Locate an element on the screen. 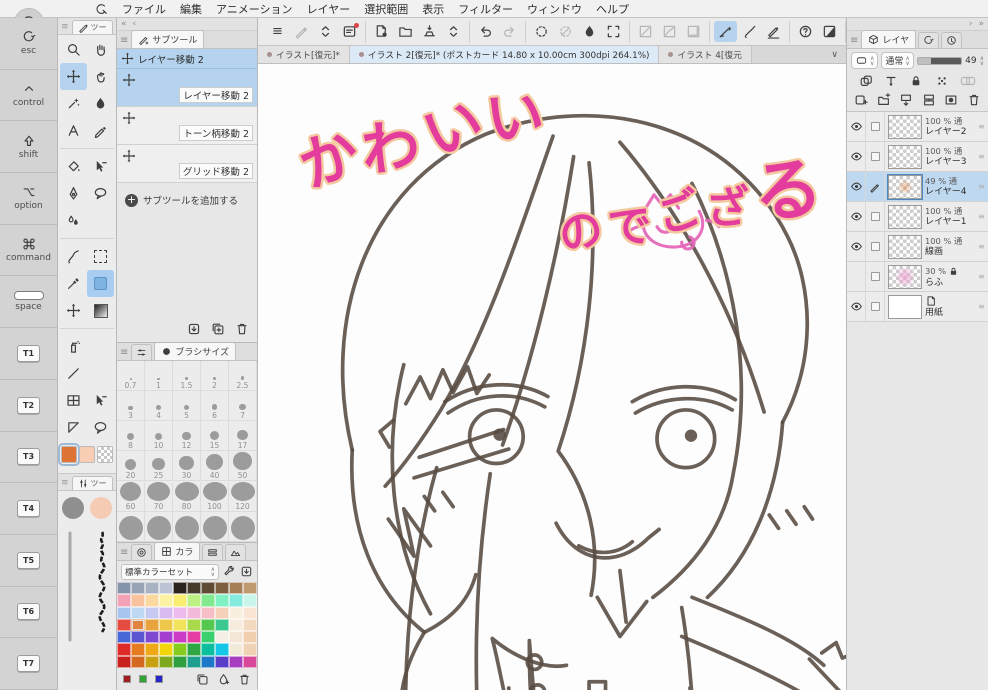  line-tool is located at coordinates (73, 373).